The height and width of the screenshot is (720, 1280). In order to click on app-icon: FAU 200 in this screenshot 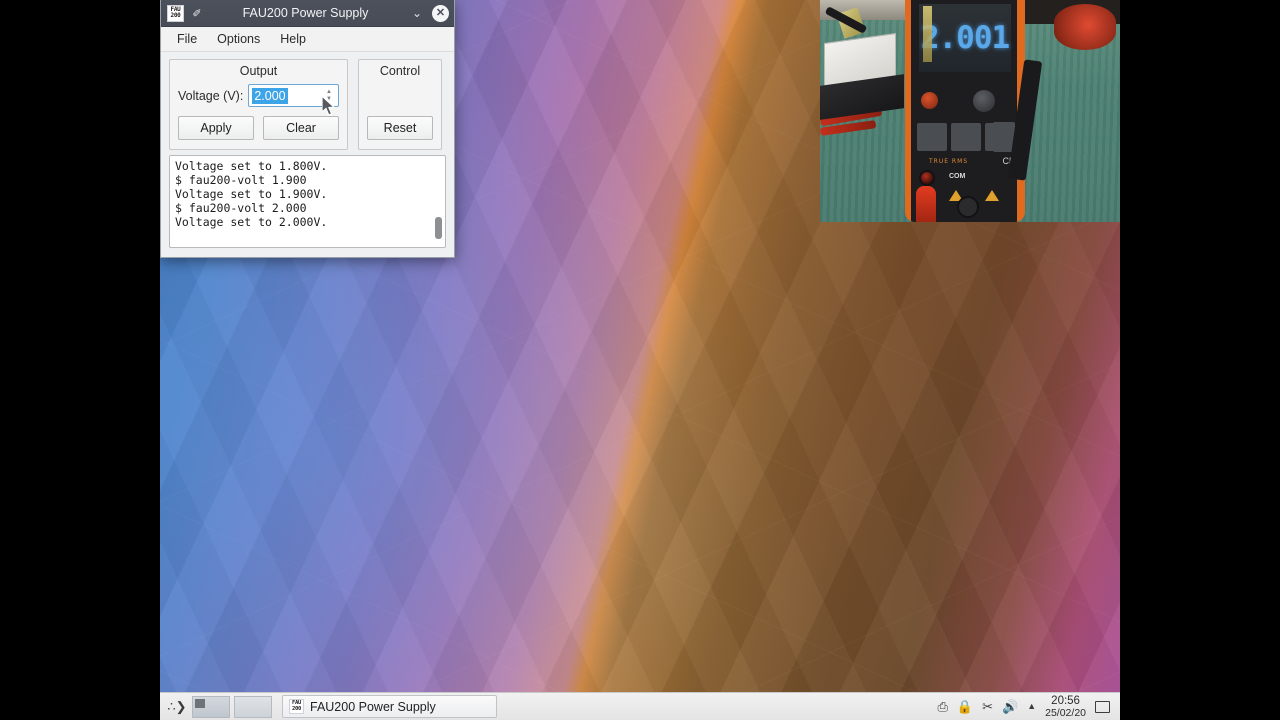, I will do `click(175, 13)`.